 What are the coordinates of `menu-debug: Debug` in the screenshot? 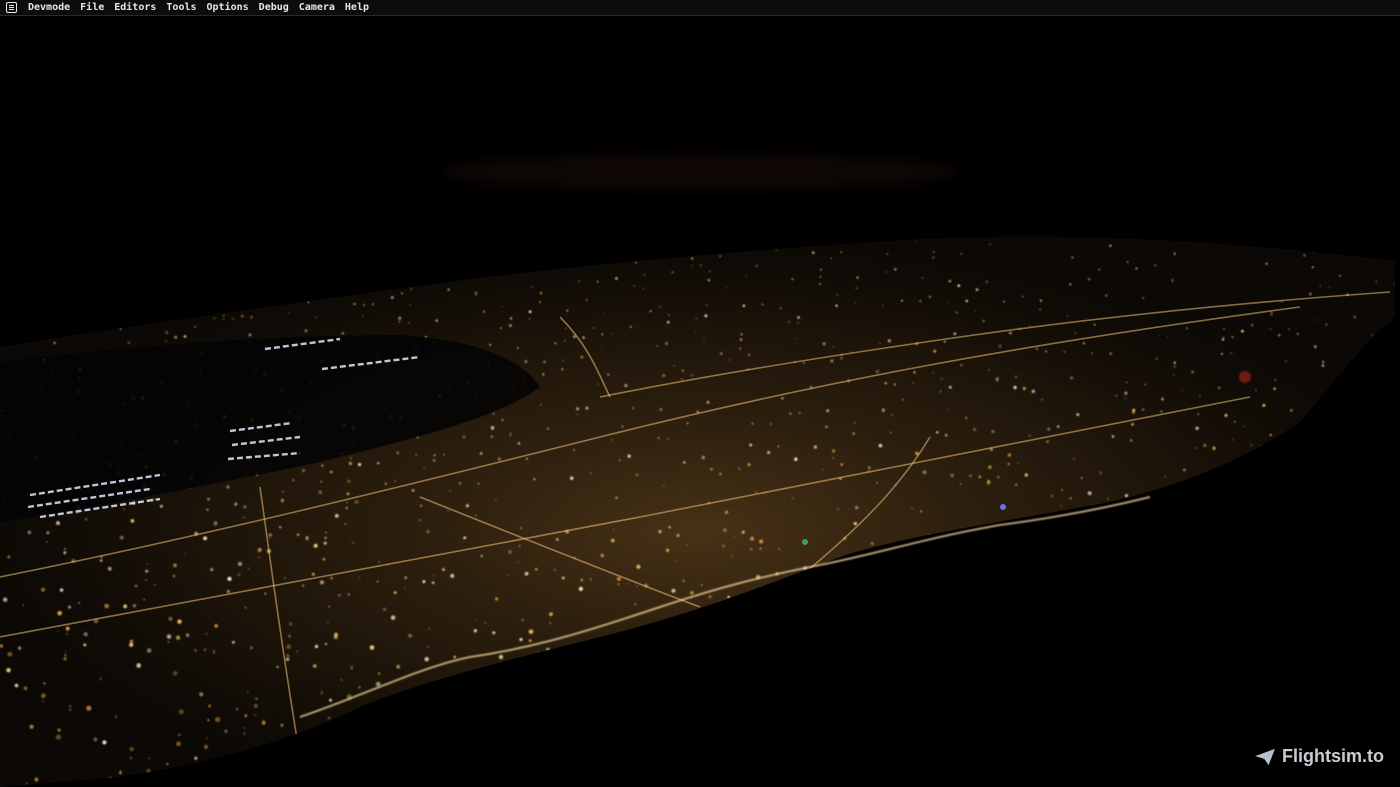 It's located at (274, 8).